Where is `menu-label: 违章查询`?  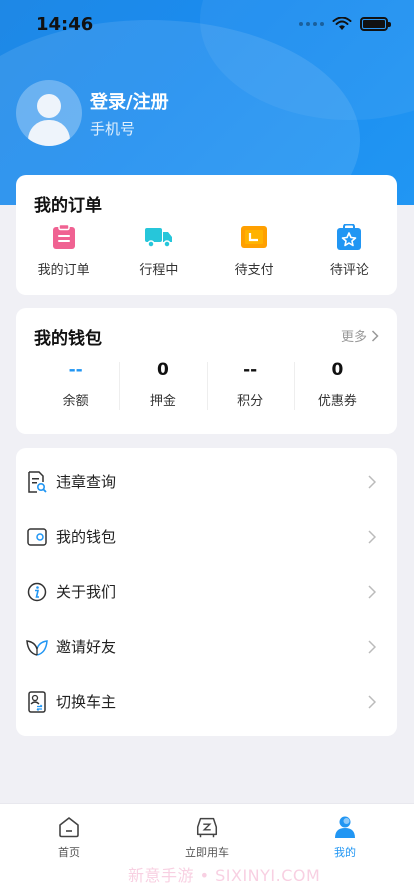
menu-label: 违章查询 is located at coordinates (86, 482).